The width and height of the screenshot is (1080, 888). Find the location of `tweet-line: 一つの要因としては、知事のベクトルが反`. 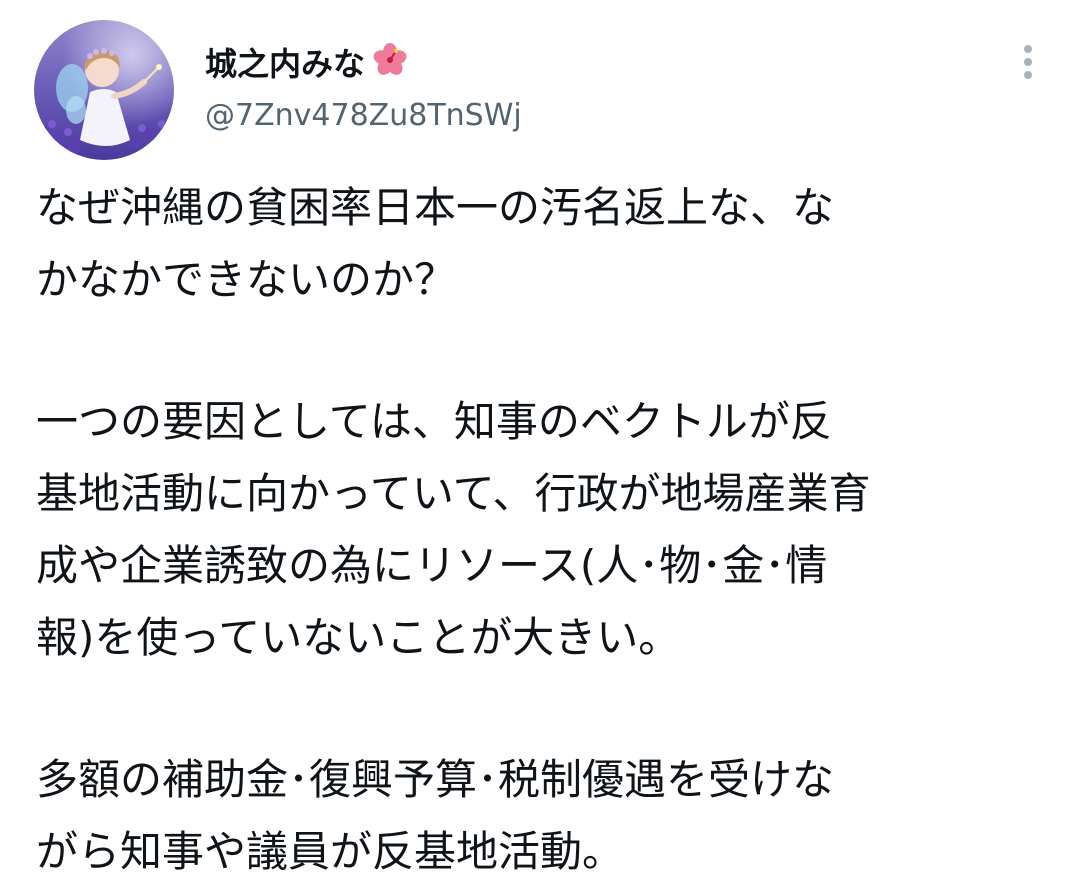

tweet-line: 一つの要因としては、知事のベクトルが反 is located at coordinates (434, 421).